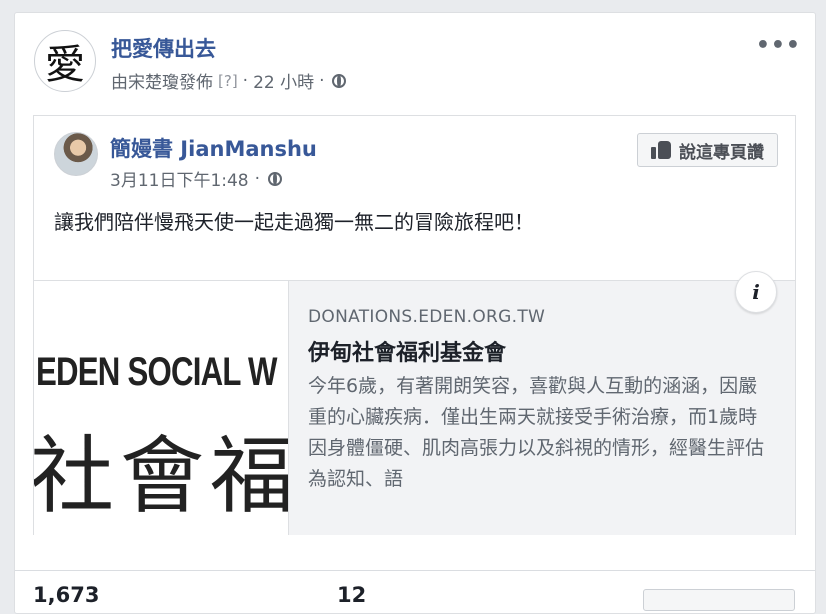 This screenshot has width=826, height=614. What do you see at coordinates (179, 178) in the screenshot?
I see `shared-post-date-link: 3月11日下午1:48` at bounding box center [179, 178].